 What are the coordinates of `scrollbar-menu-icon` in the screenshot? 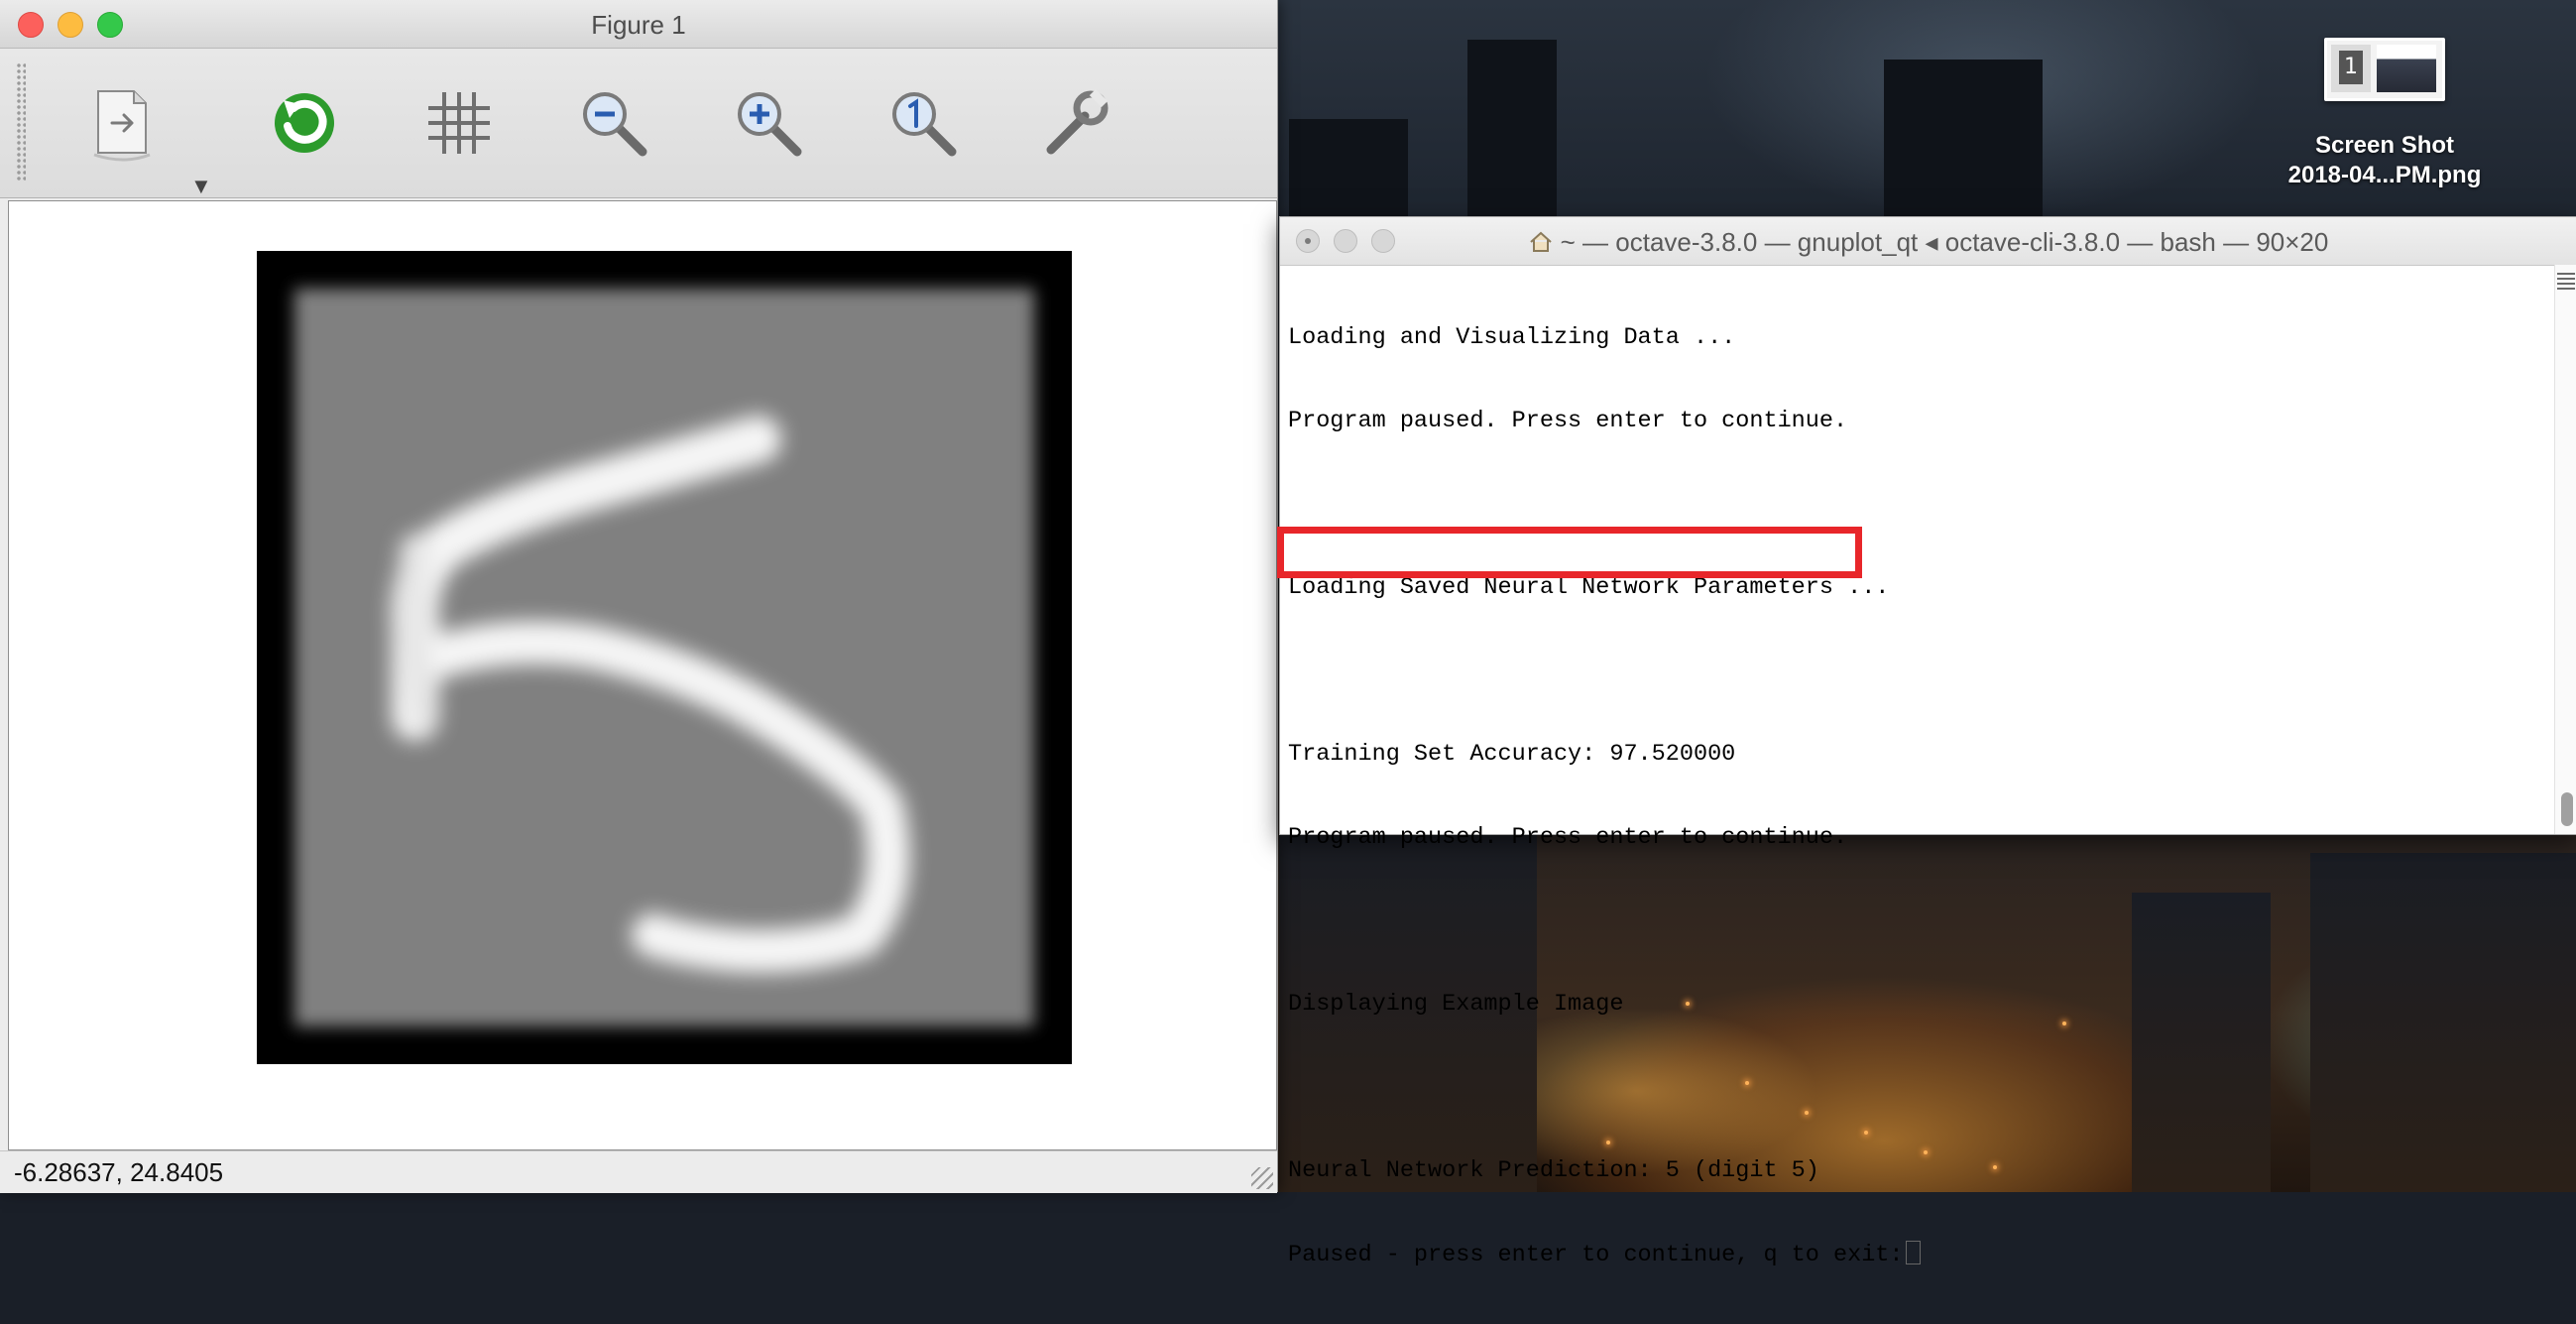 It's located at (2566, 282).